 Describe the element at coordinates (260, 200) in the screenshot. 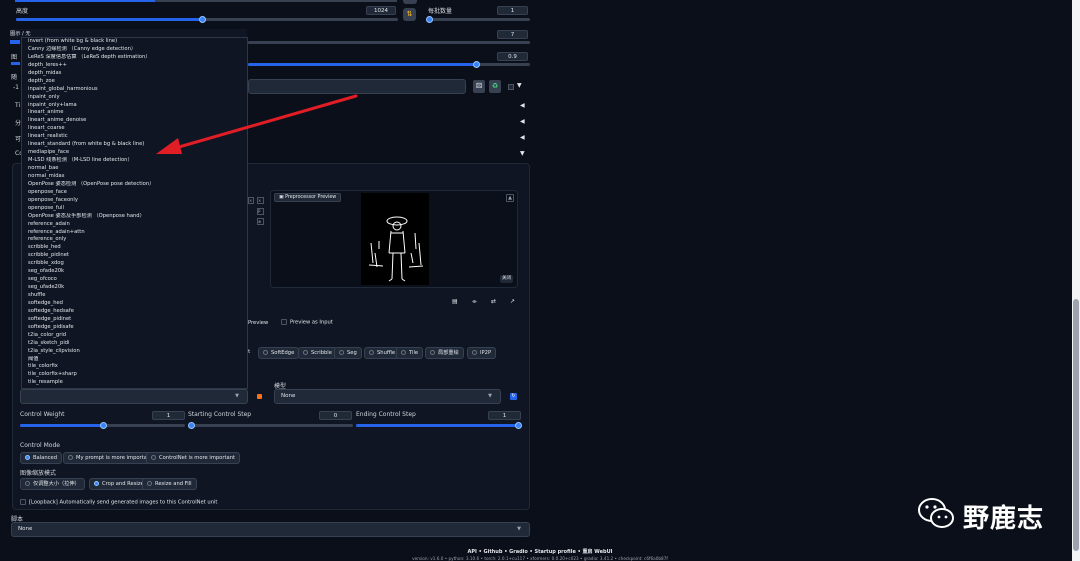

I see `image-tool-icon-2: ×` at that location.